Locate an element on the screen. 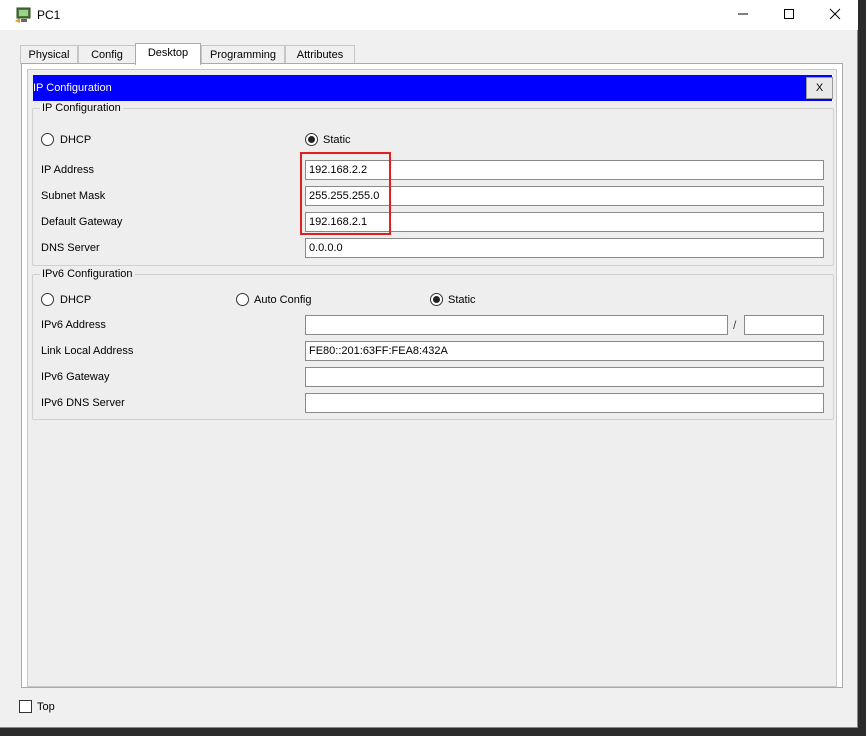  ipv6-auto-config-label: Auto Config is located at coordinates (283, 300).